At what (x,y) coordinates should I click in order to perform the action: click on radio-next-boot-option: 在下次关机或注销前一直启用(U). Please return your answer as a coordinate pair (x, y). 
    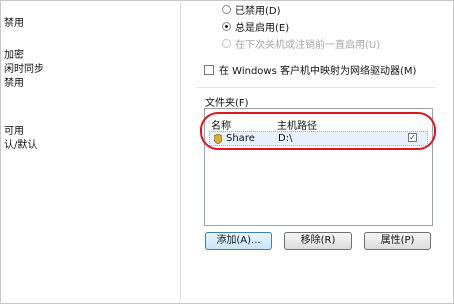
    Looking at the image, I should click on (301, 43).